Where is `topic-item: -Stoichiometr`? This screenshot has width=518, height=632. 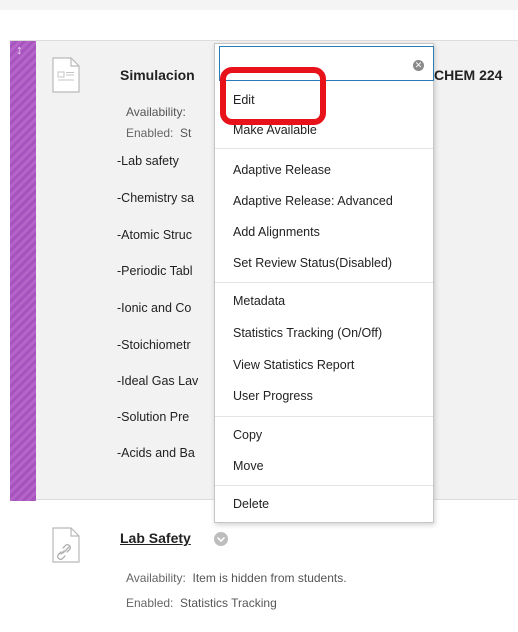 topic-item: -Stoichiometr is located at coordinates (154, 345).